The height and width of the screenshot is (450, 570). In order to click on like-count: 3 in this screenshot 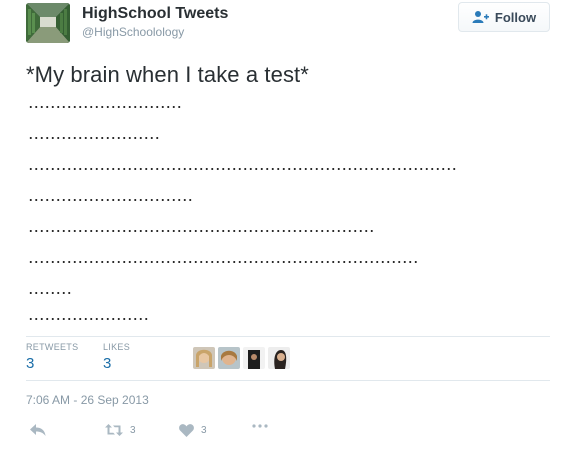, I will do `click(204, 430)`.